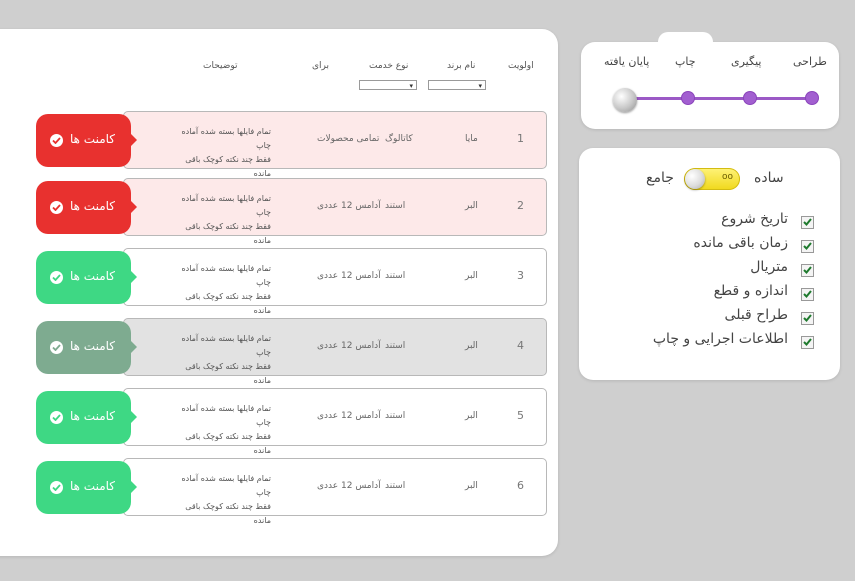 The height and width of the screenshot is (581, 855). I want to click on row-priority: 4, so click(520, 345).